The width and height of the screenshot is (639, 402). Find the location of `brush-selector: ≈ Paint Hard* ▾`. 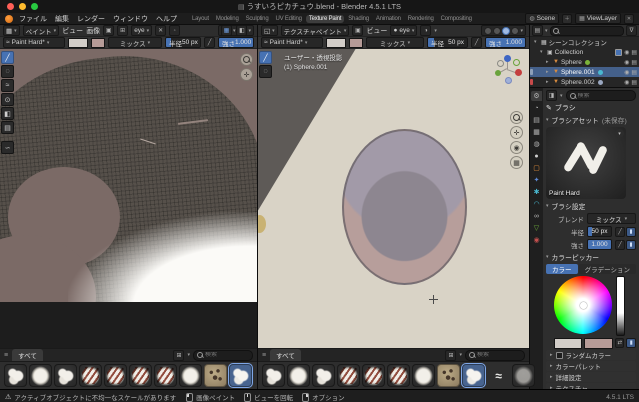

brush-selector: ≈ Paint Hard* ▾ is located at coordinates (292, 42).